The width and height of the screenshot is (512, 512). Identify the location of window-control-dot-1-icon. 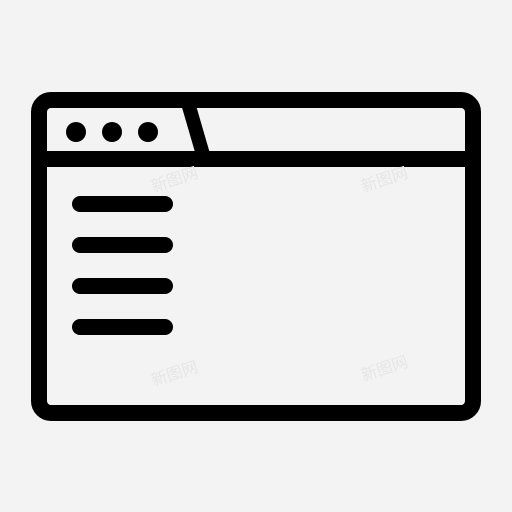
(76, 132).